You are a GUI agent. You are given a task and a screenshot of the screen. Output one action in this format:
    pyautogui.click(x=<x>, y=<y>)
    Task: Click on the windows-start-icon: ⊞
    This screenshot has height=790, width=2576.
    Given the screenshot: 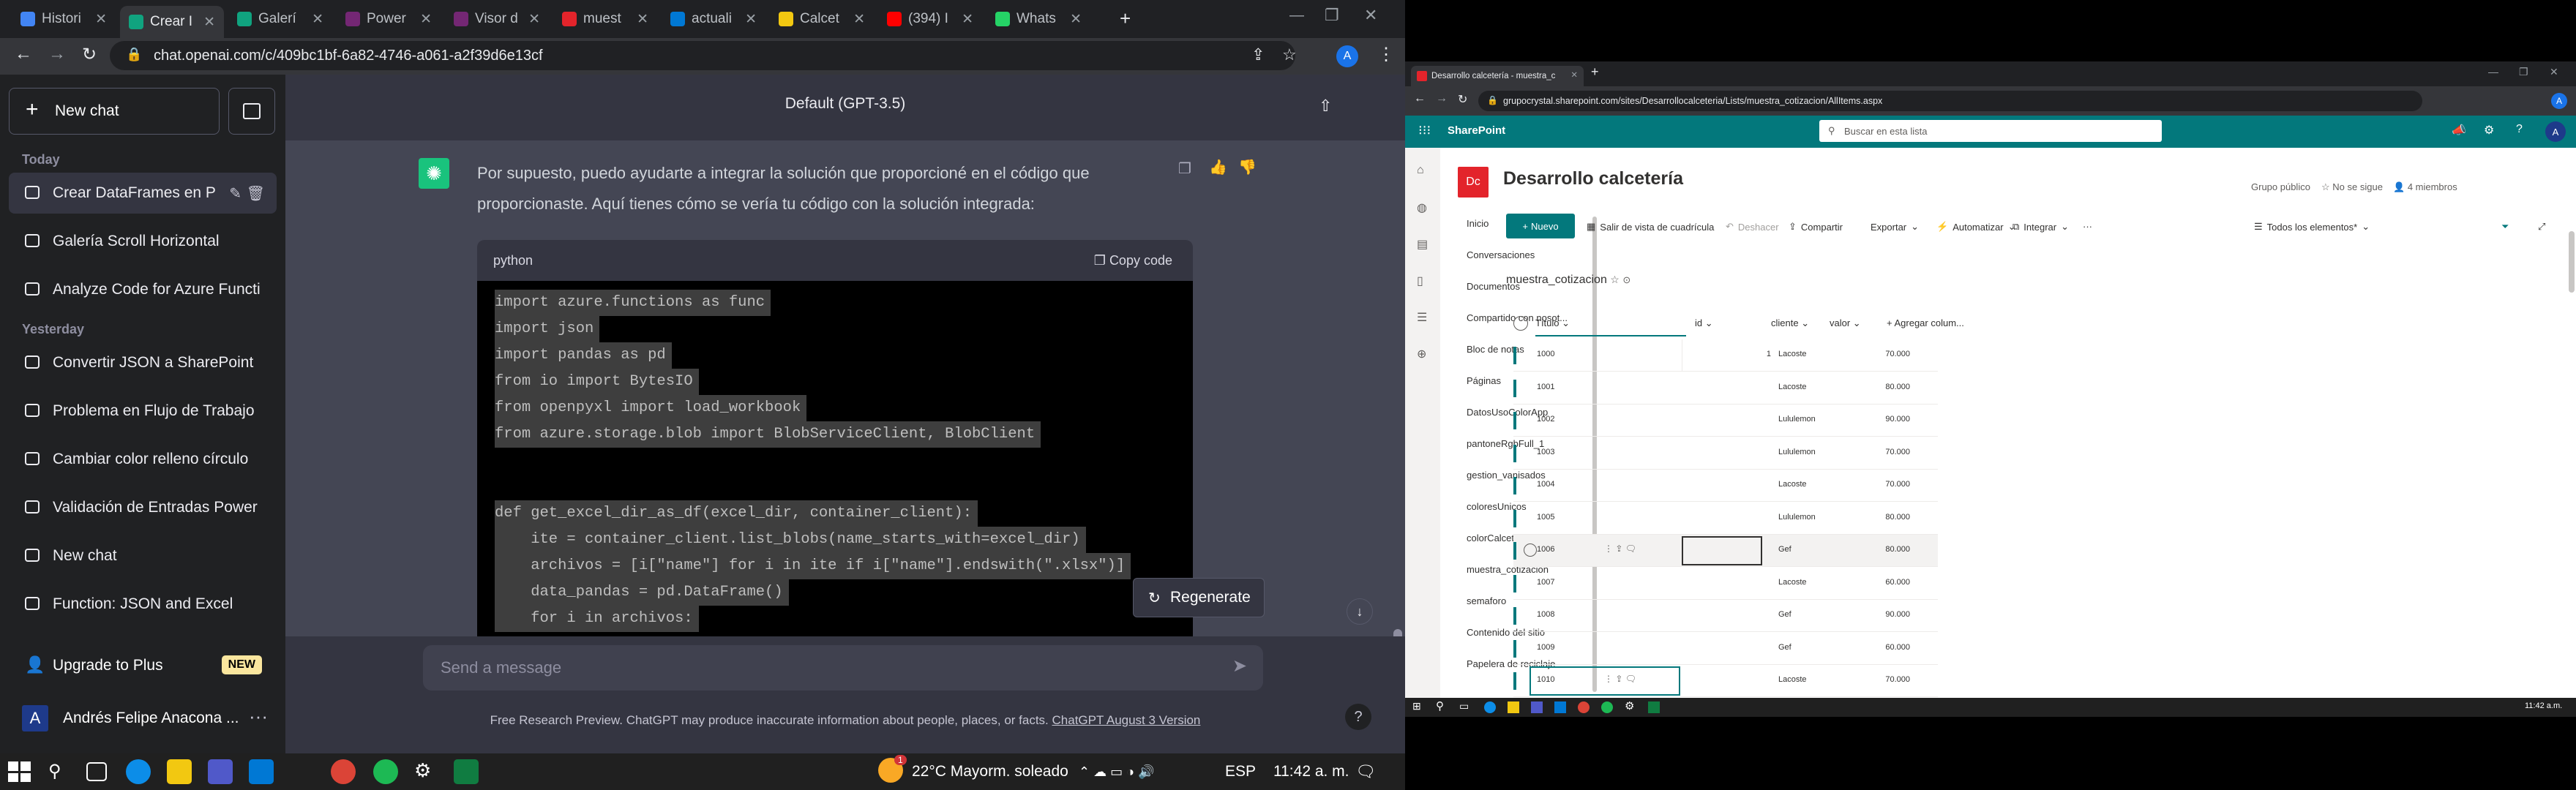 What is the action you would take?
    pyautogui.click(x=1416, y=706)
    